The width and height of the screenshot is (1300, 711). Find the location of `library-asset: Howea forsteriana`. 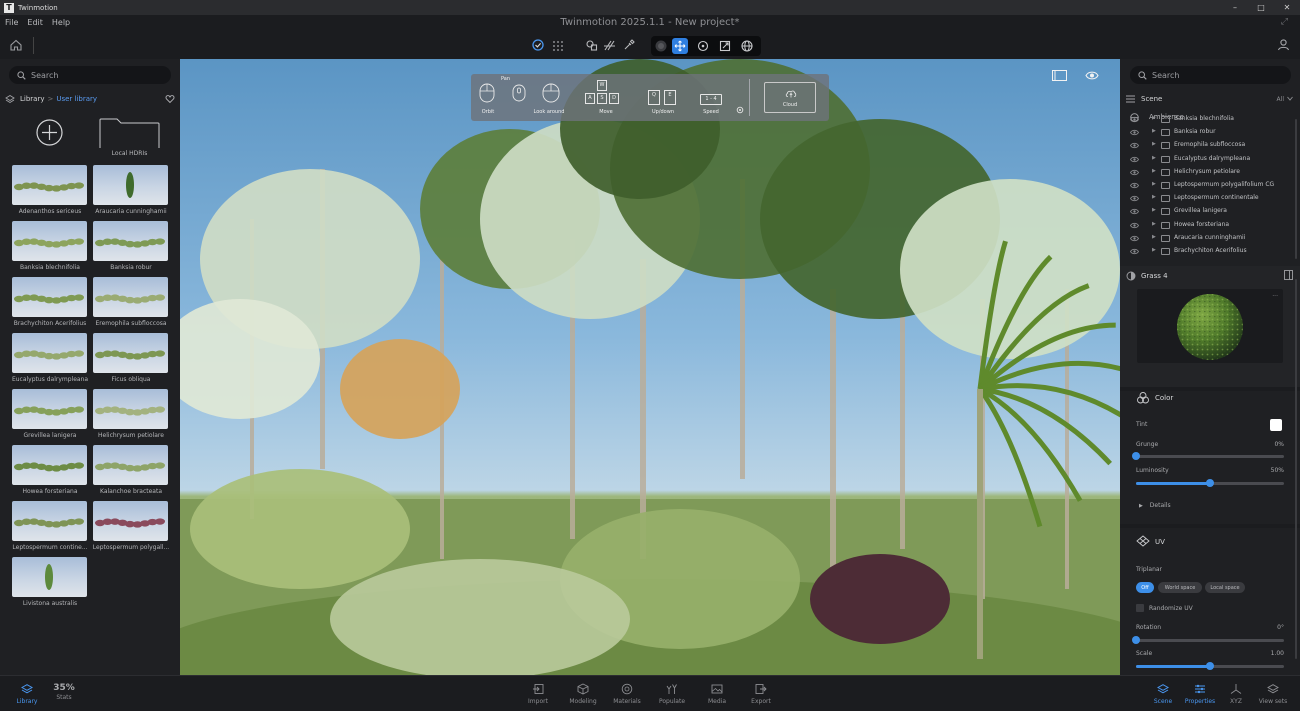

library-asset: Howea forsteriana is located at coordinates (49, 471).